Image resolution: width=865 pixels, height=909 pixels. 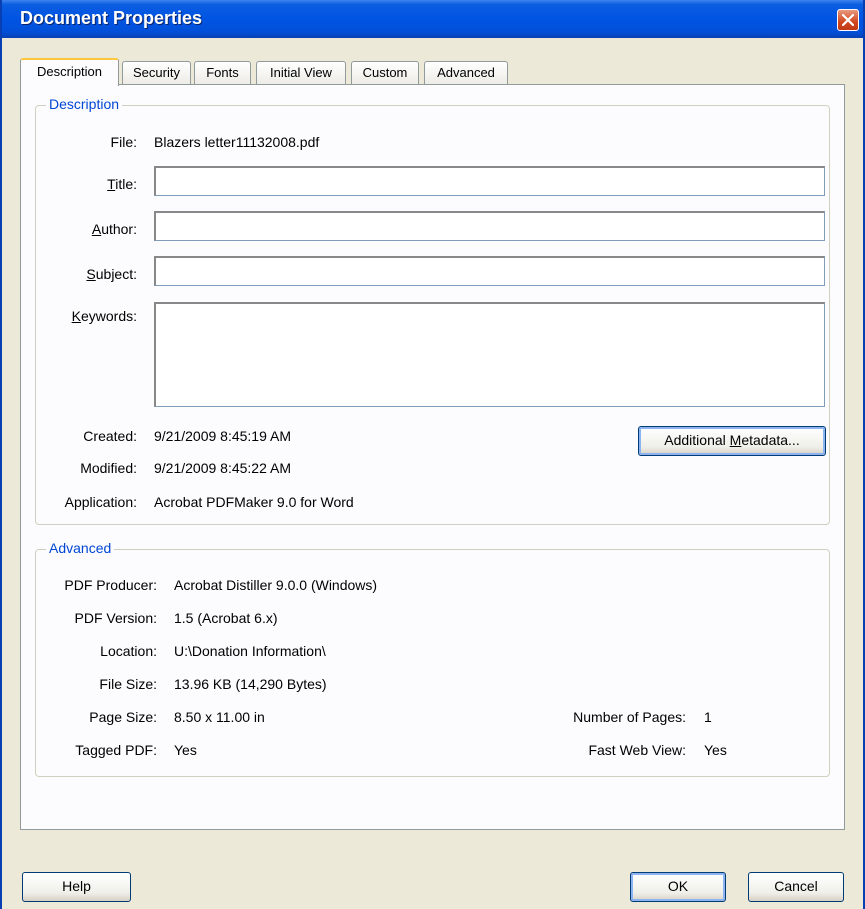 What do you see at coordinates (80, 548) in the screenshot?
I see `advanced-legend: Advanced` at bounding box center [80, 548].